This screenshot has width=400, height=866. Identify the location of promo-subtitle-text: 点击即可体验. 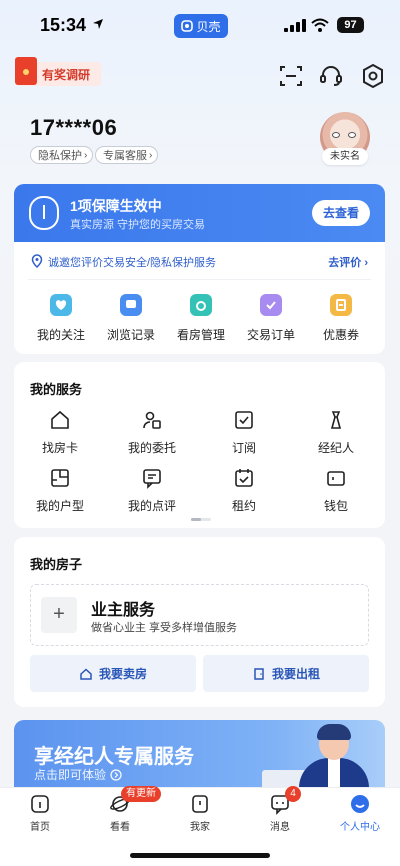
(70, 775).